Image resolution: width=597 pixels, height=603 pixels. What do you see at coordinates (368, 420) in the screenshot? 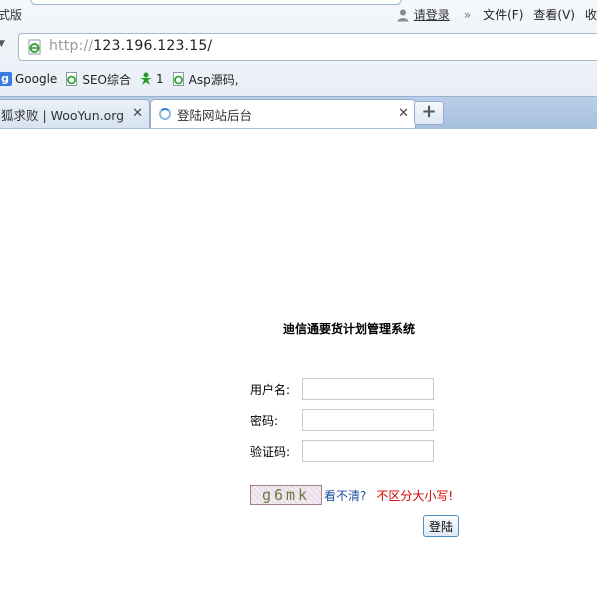
I see `password-input` at bounding box center [368, 420].